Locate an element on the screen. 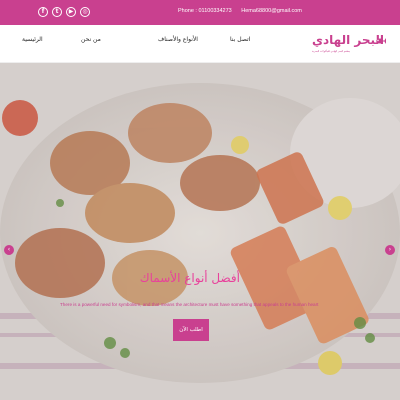 This screenshot has height=400, width=400. instagram-icon: ◎ is located at coordinates (85, 12).